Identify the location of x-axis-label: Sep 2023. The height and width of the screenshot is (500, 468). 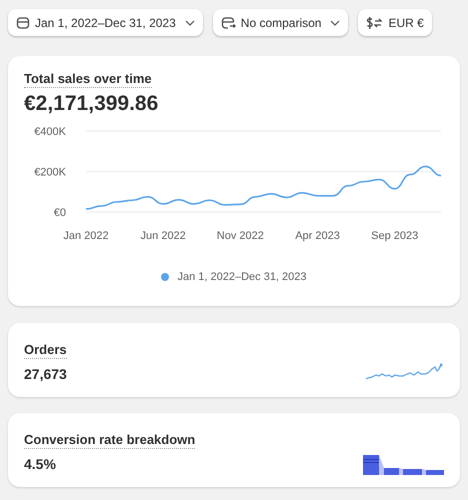
(394, 236).